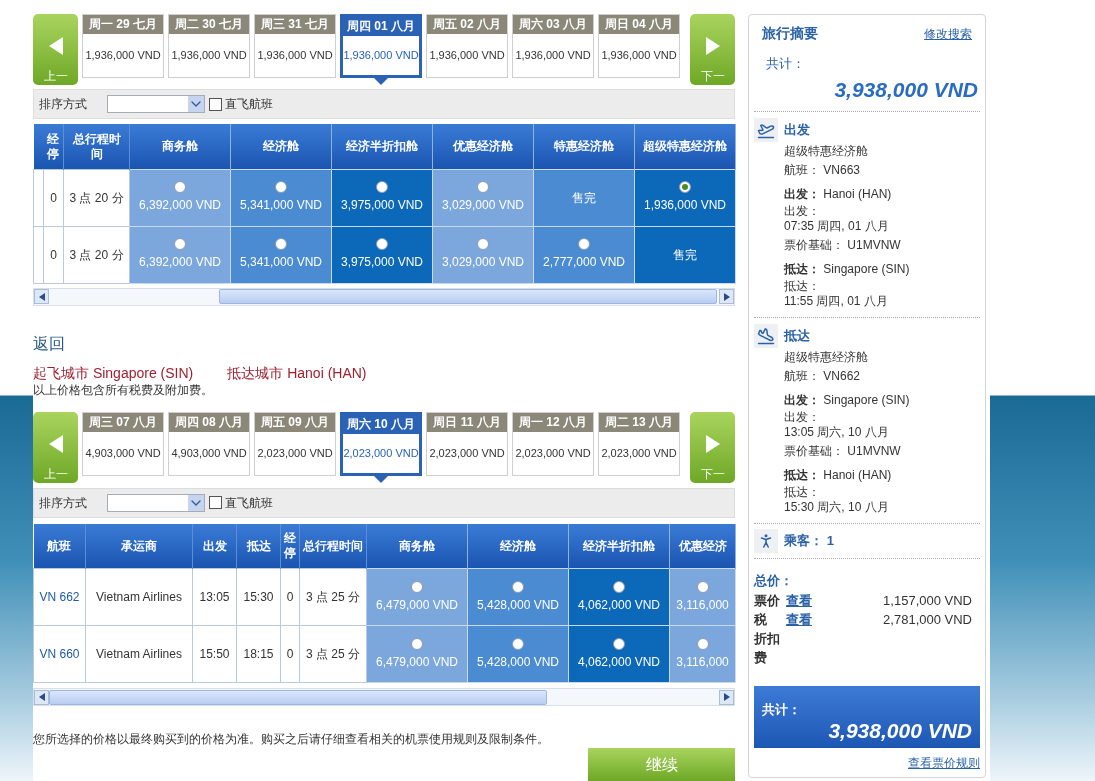 The image size is (1095, 781). I want to click on departure-city: 出发： Singapore (SIN), so click(847, 400).